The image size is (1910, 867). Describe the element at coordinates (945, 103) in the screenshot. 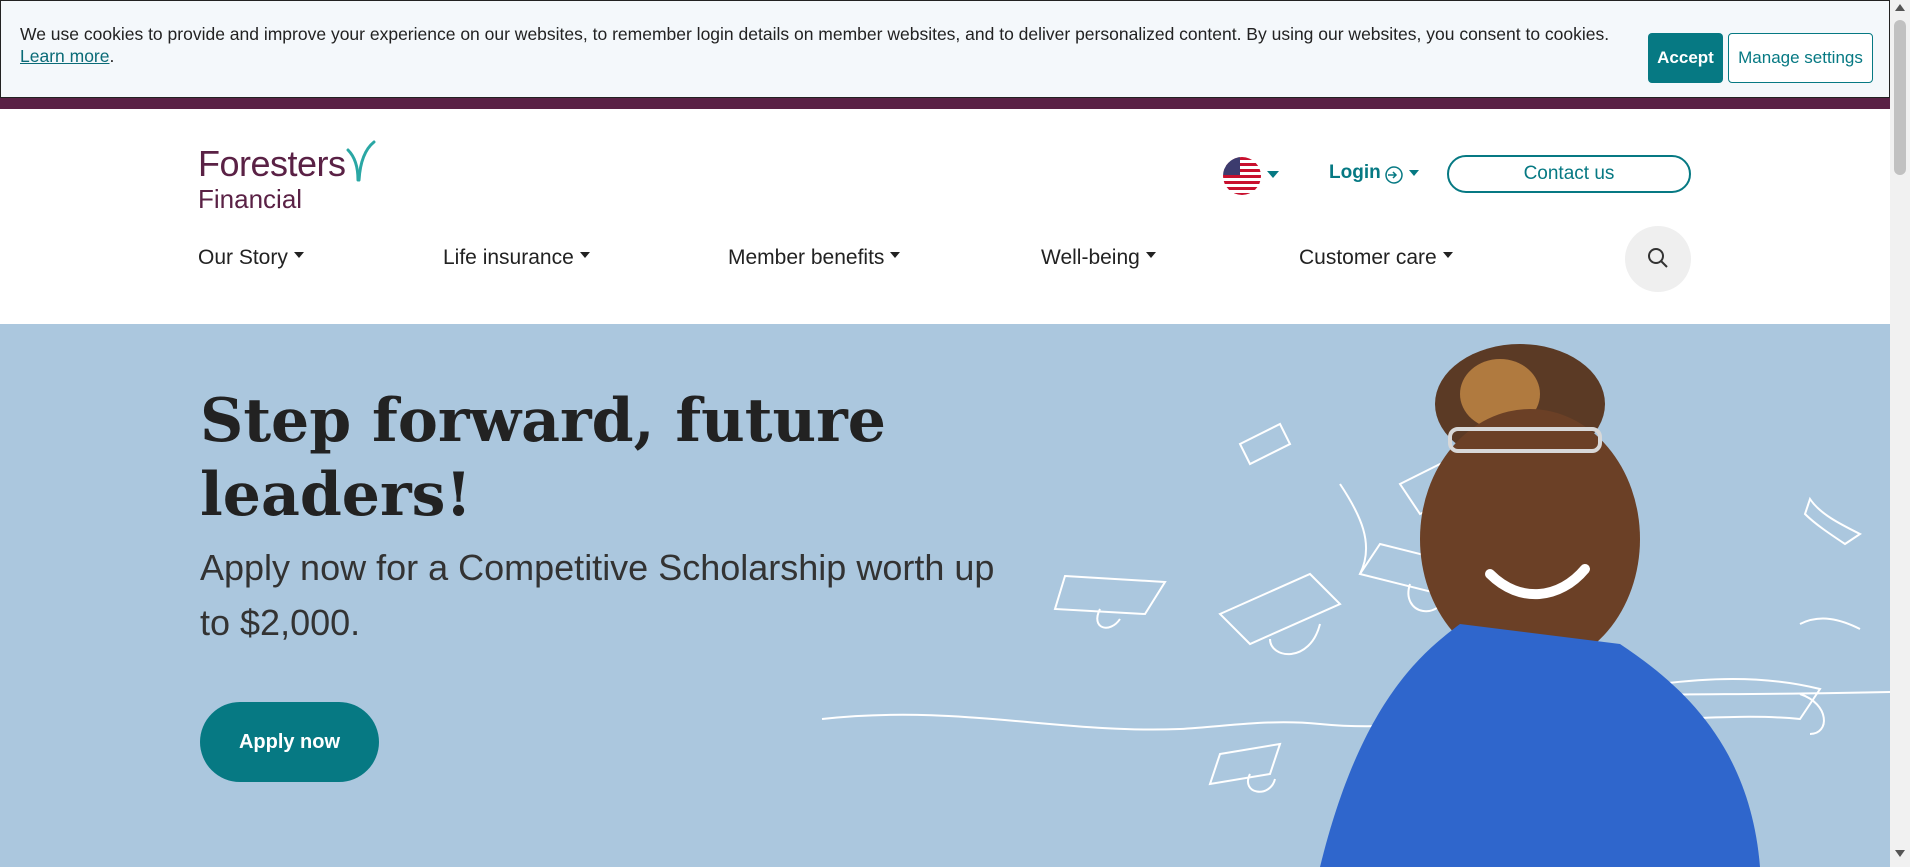

I see `brand-bar` at that location.